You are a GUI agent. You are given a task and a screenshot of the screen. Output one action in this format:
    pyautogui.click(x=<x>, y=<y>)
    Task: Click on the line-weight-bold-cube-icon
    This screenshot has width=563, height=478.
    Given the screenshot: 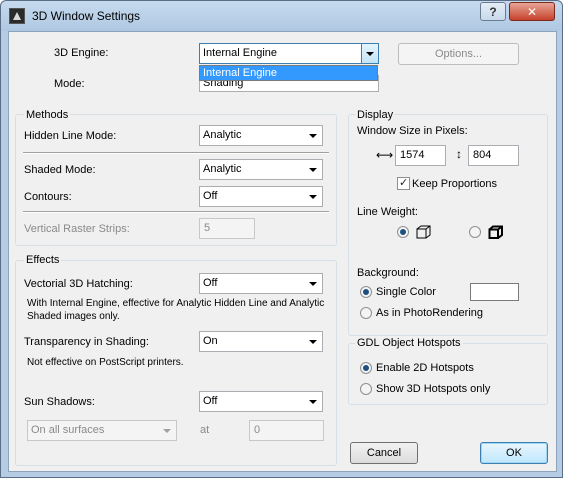 What is the action you would take?
    pyautogui.click(x=495, y=232)
    